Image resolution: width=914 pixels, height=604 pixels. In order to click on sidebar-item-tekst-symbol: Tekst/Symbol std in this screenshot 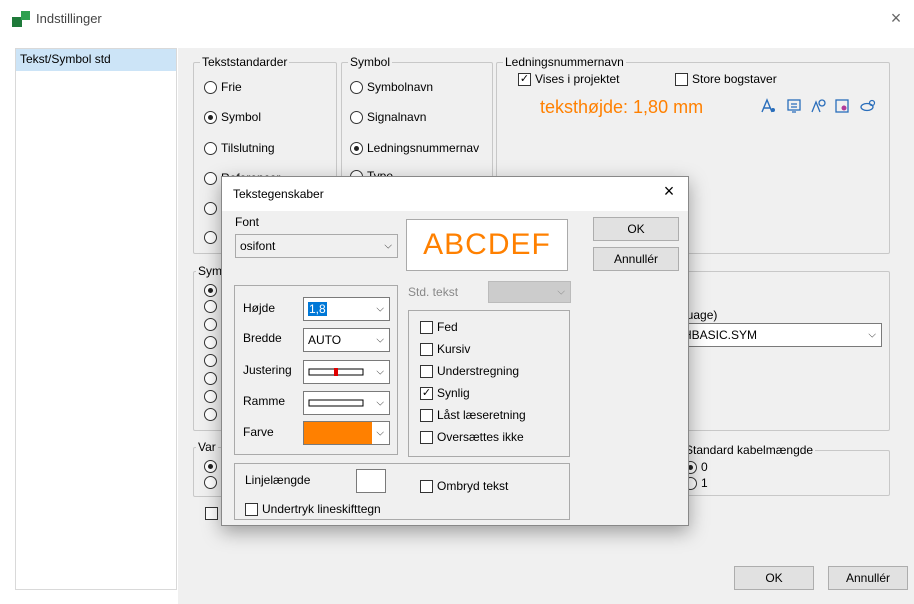, I will do `click(96, 60)`.